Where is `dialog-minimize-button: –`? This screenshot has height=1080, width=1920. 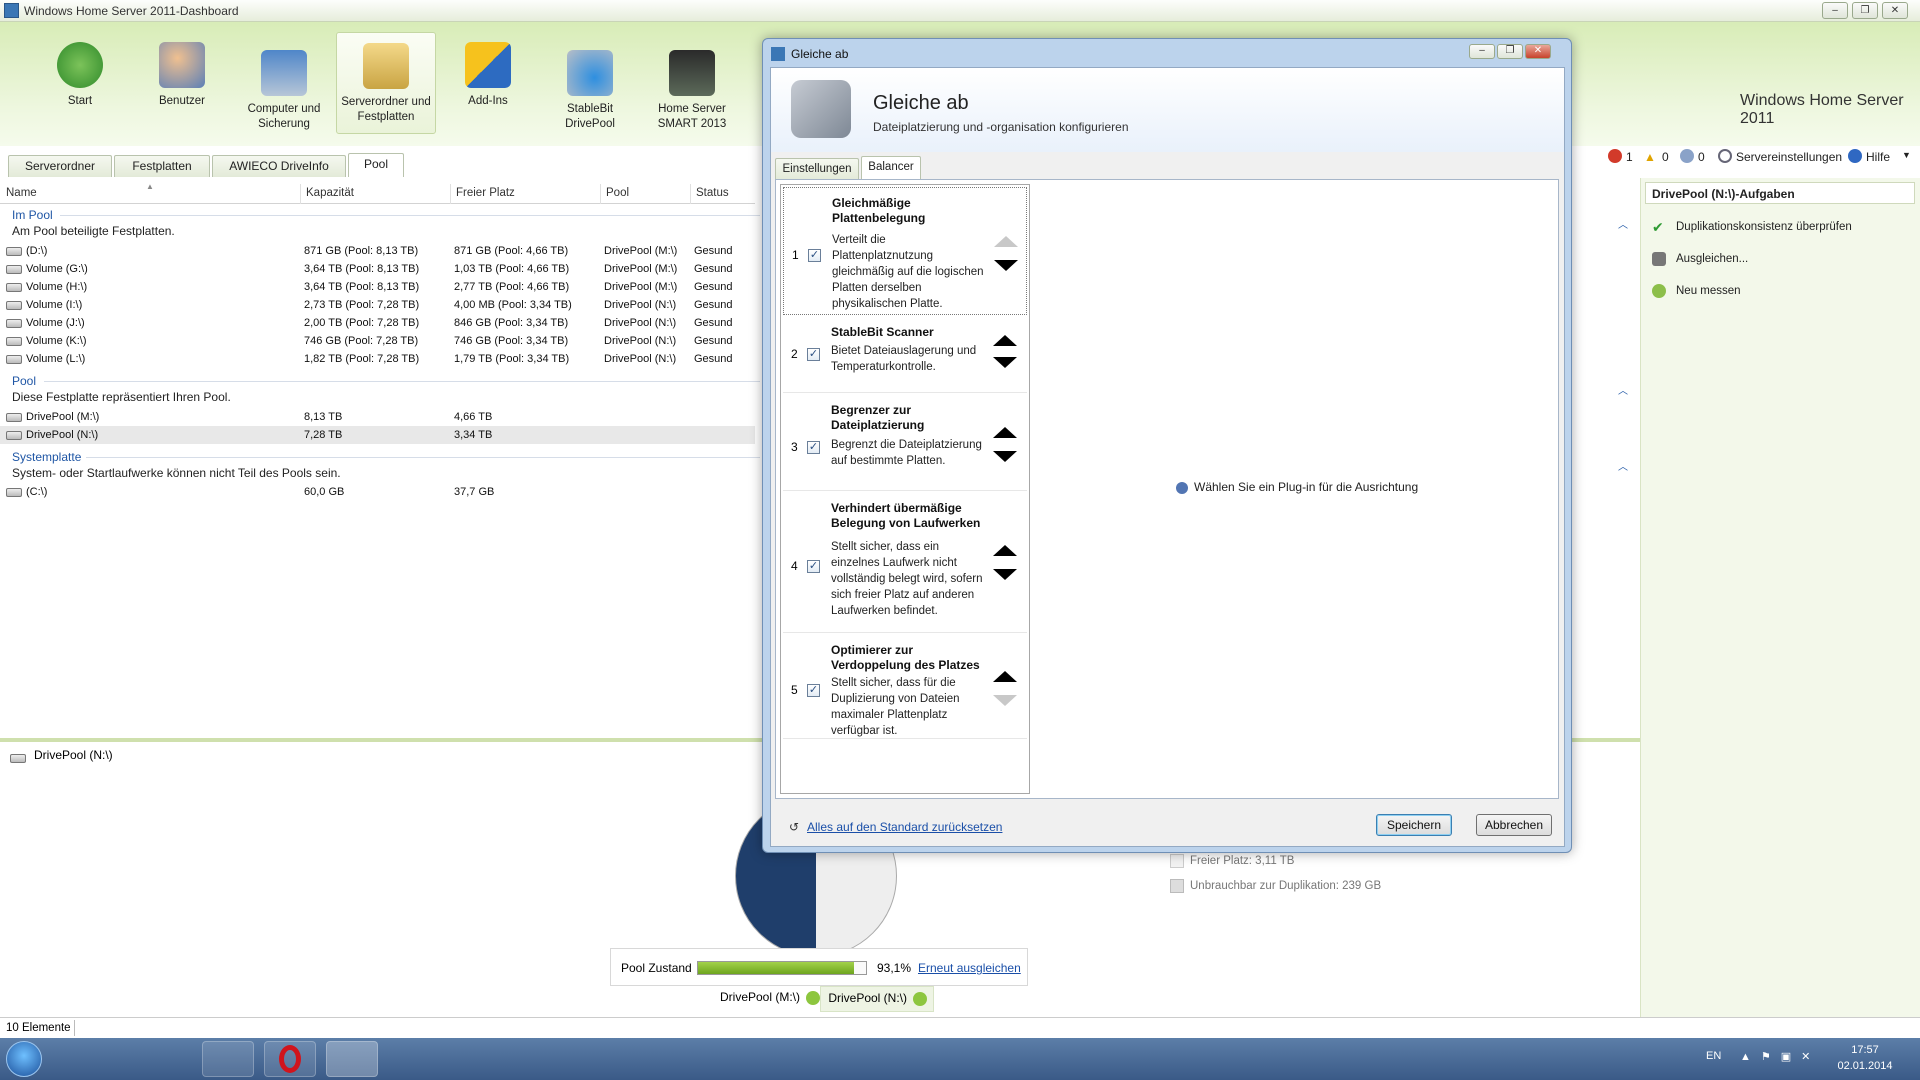 dialog-minimize-button: – is located at coordinates (1482, 51).